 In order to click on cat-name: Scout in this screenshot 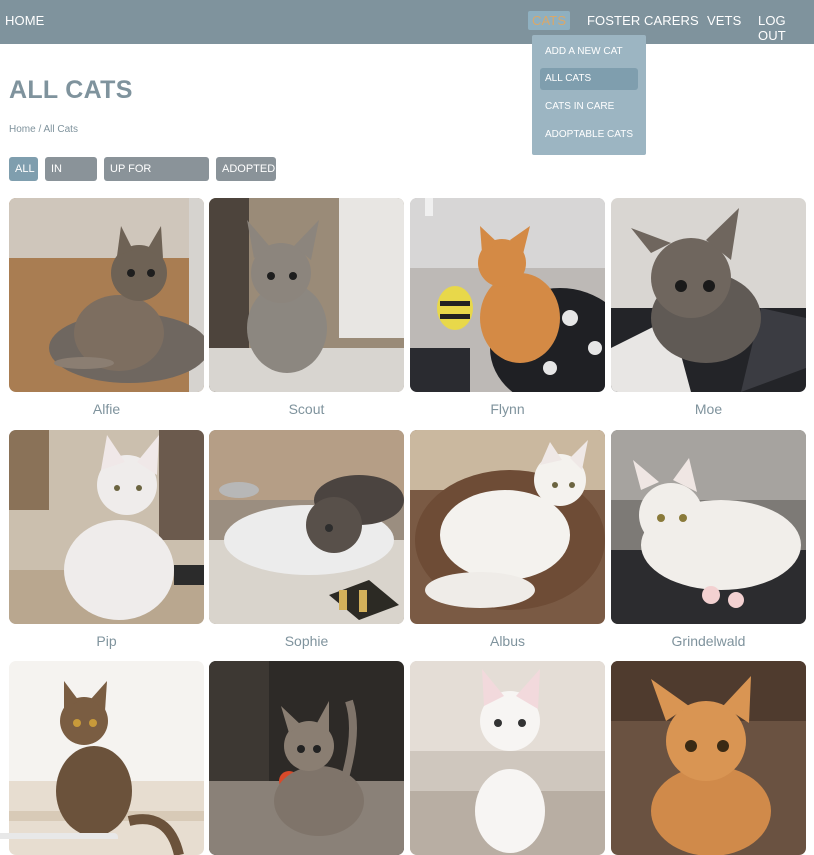, I will do `click(306, 409)`.